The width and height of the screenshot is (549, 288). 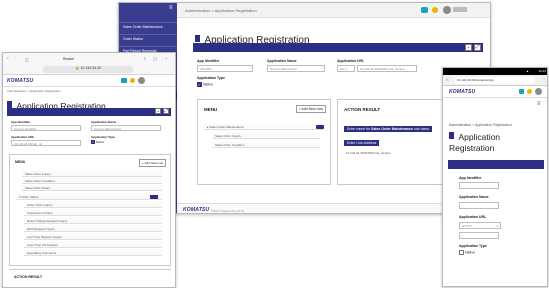 What do you see at coordinates (228, 211) in the screenshot?
I see `footer-text: ©2017 Powered by KITS` at bounding box center [228, 211].